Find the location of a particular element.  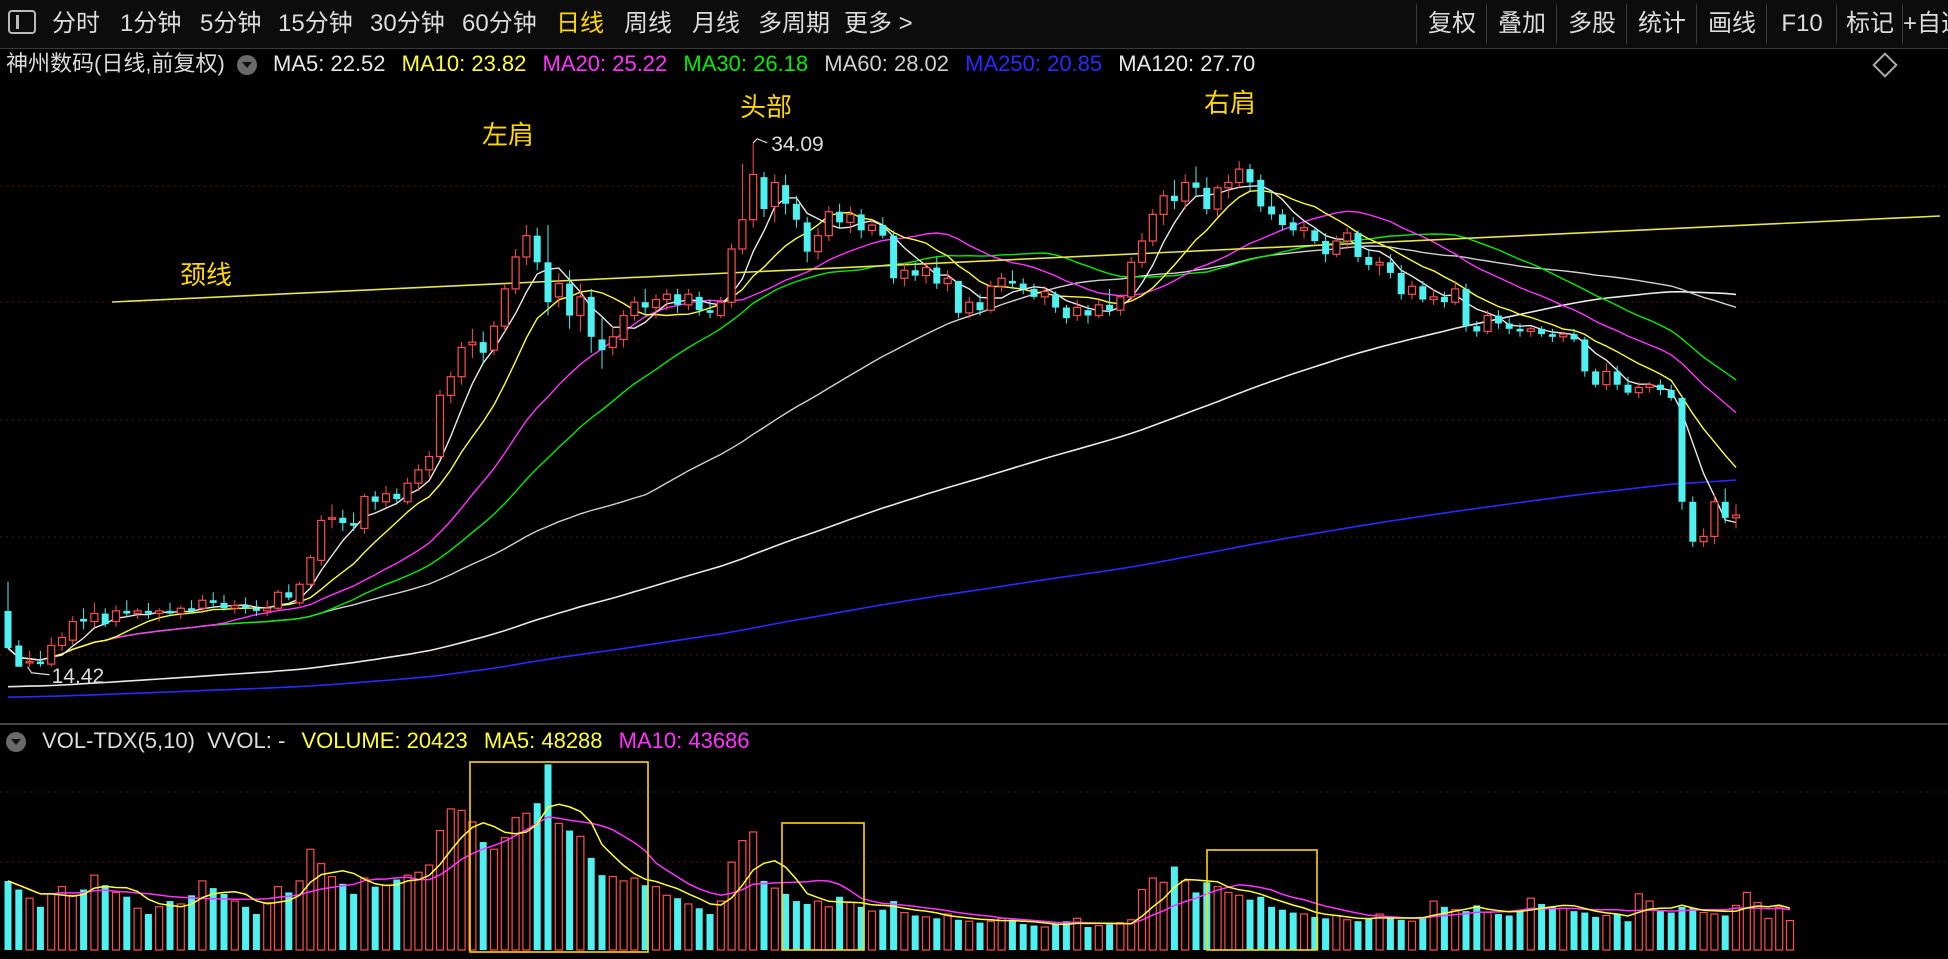

right-shoulder-label: 右肩 is located at coordinates (1230, 104).